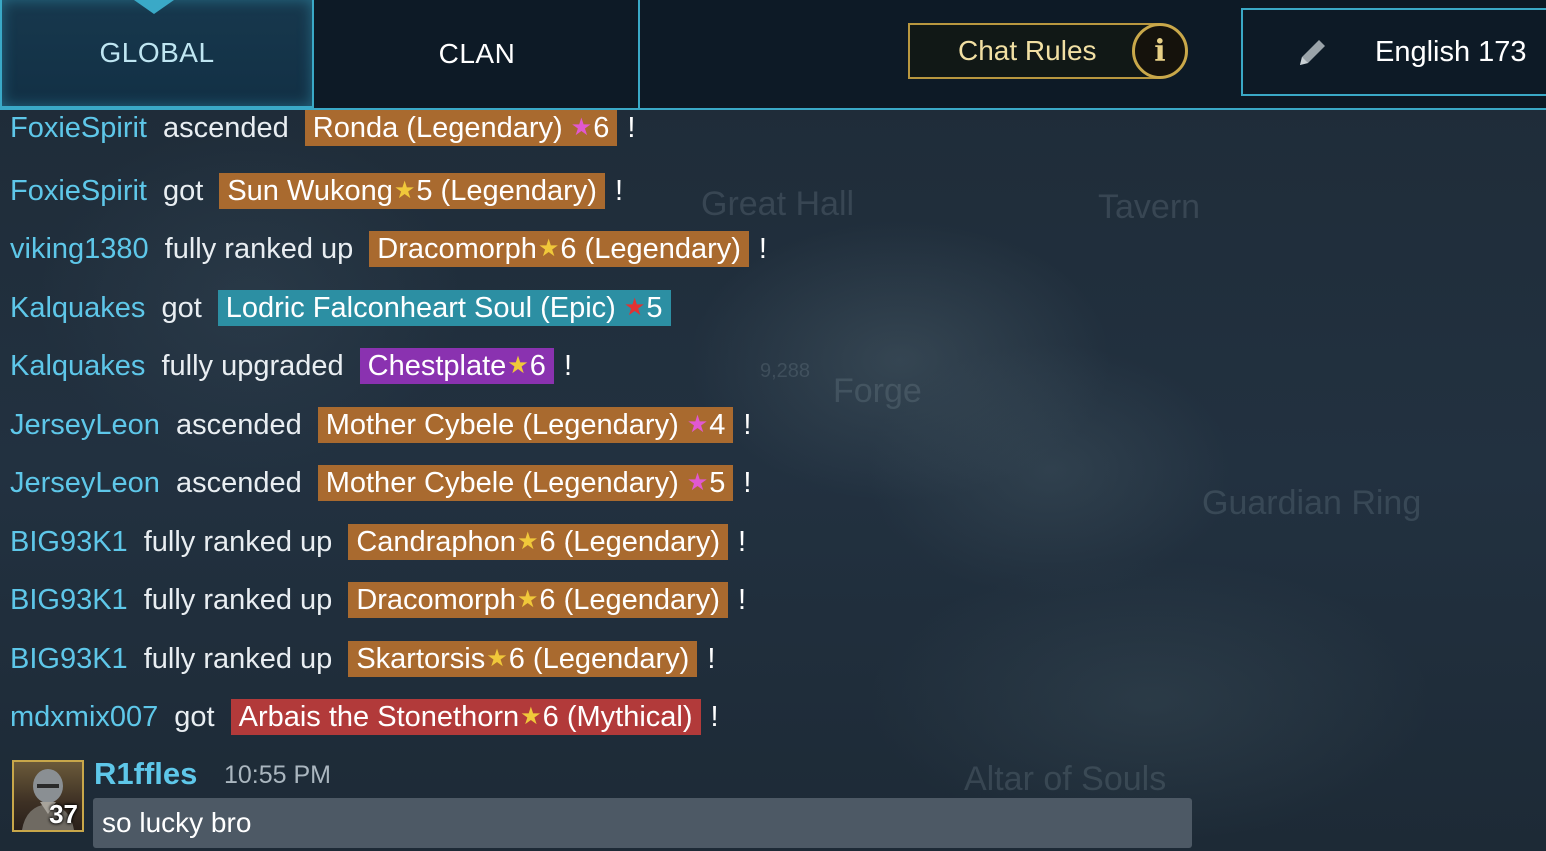  What do you see at coordinates (278, 775) in the screenshot?
I see `message-timestamp: 10:55 PM` at bounding box center [278, 775].